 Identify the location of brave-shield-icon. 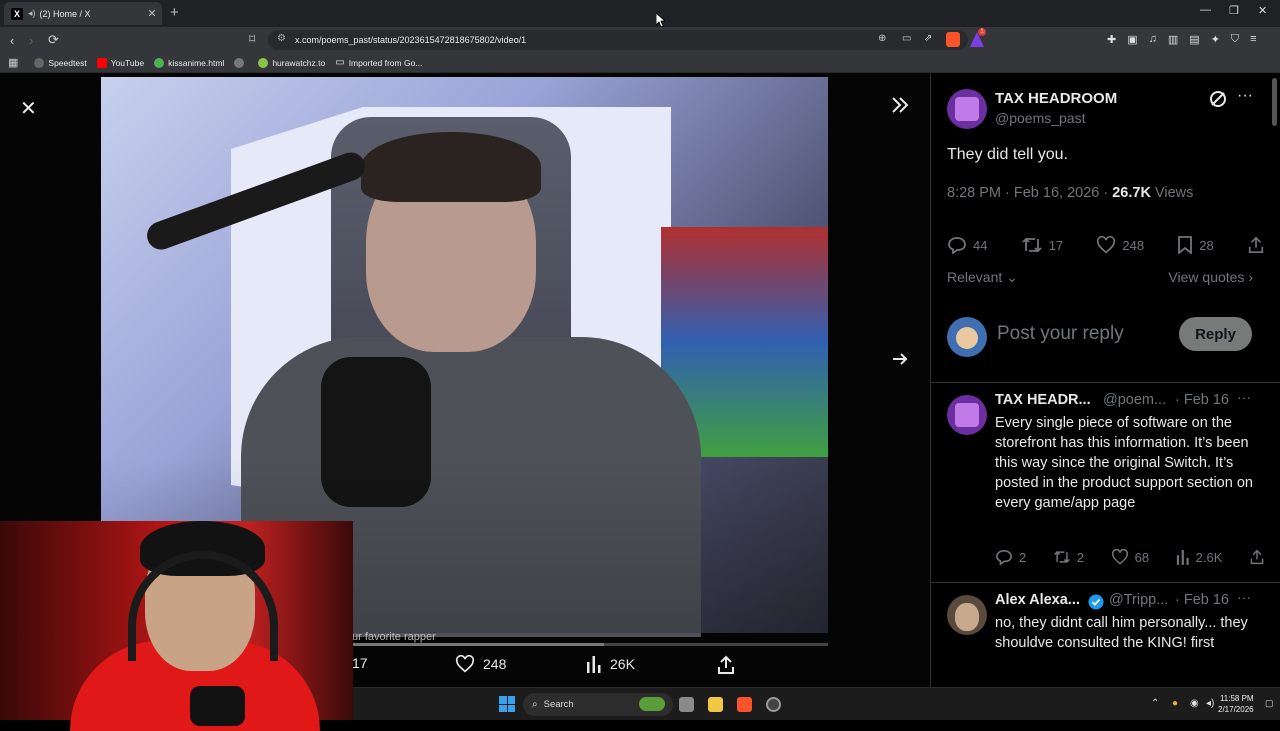
(953, 39).